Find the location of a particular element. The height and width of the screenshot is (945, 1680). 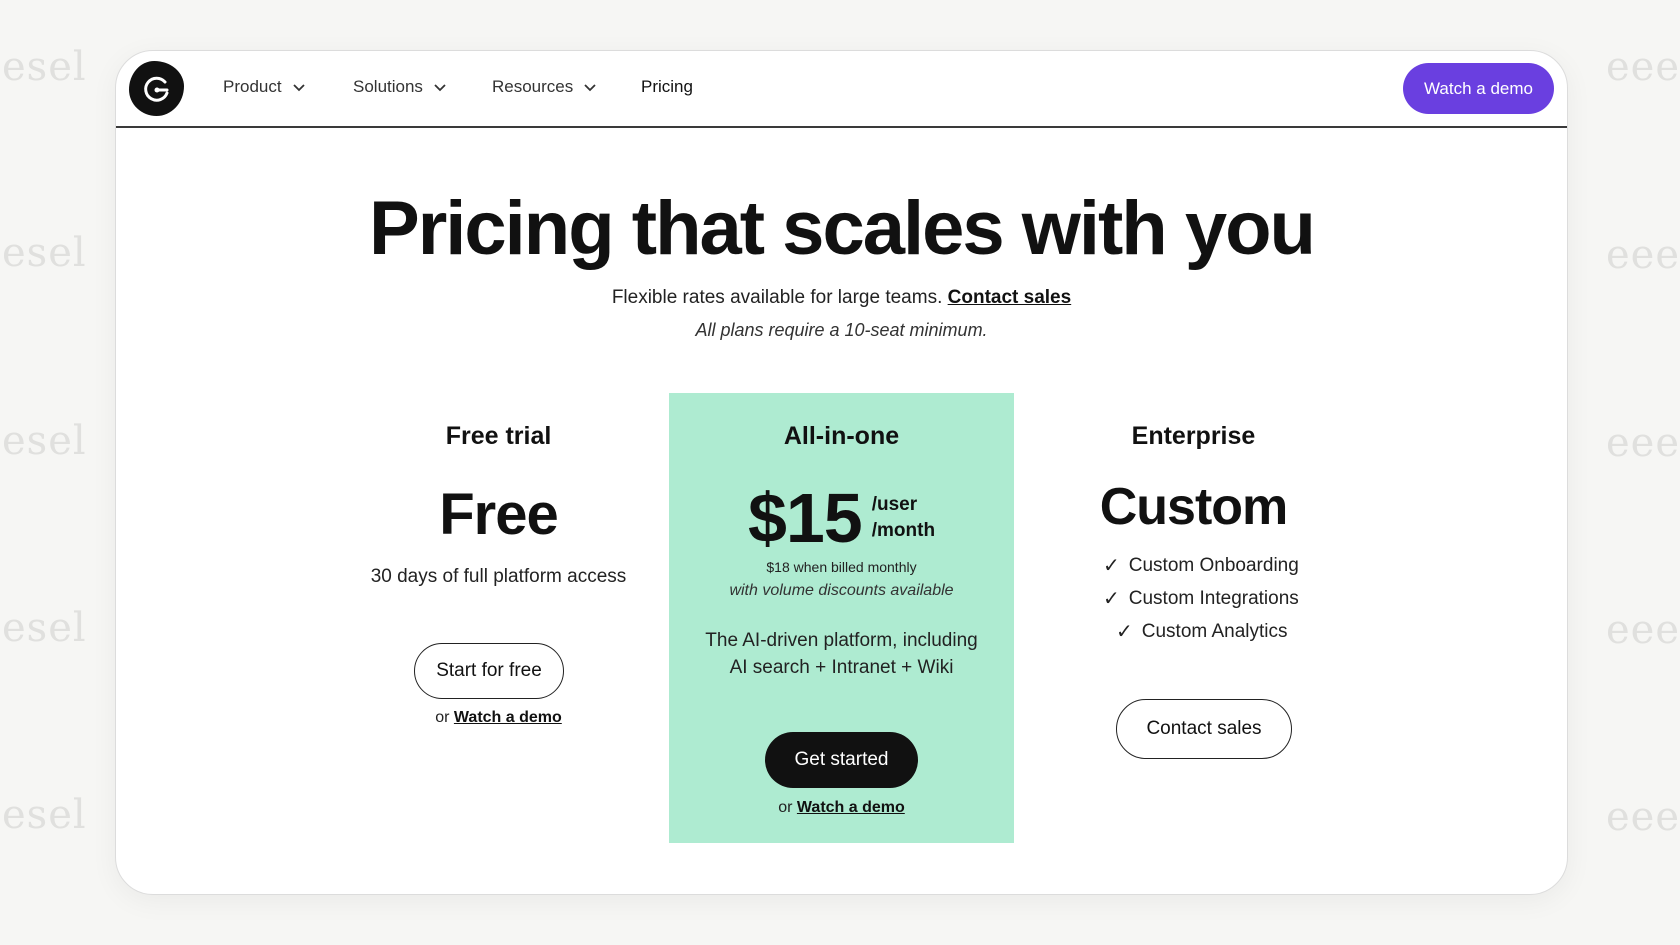

nav-item-label: Solutions is located at coordinates (388, 86).